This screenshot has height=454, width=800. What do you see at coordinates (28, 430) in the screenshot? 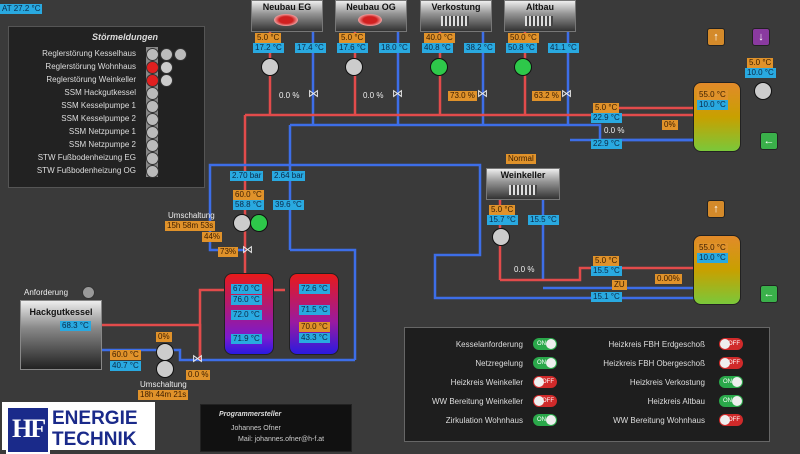
I see `logo-mark: HF` at bounding box center [28, 430].